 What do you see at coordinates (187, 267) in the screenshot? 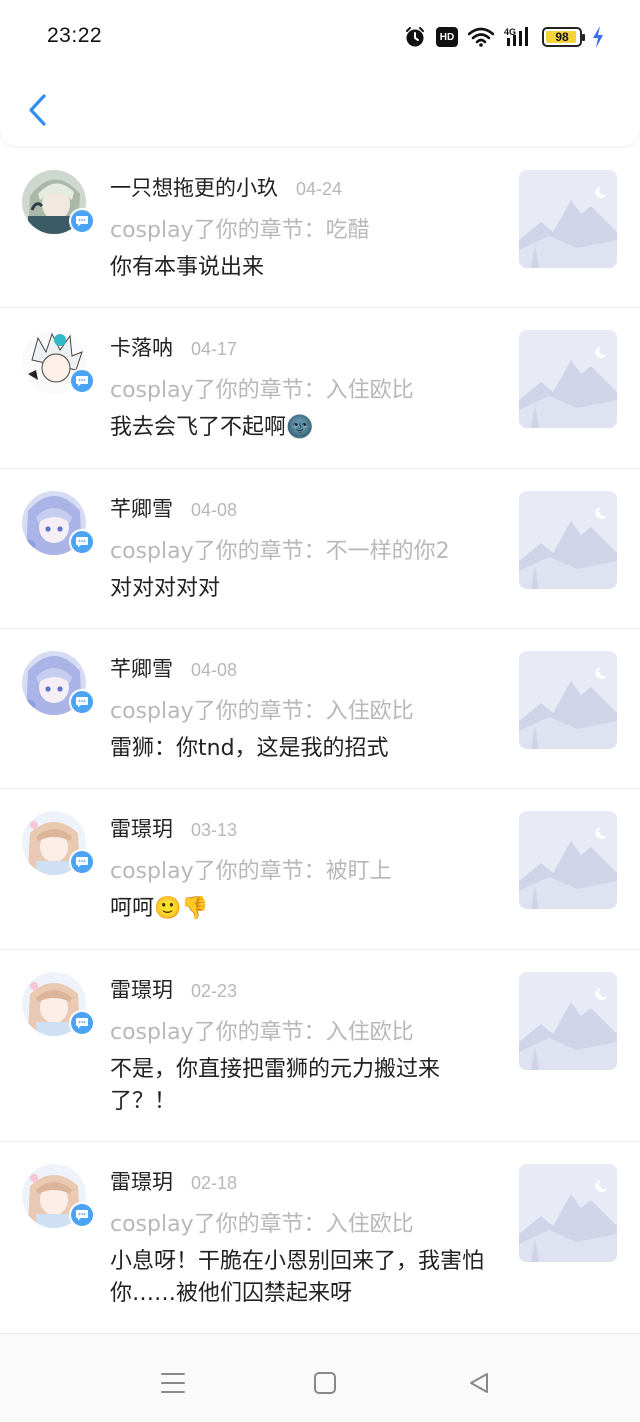
I see `comment-body: 你有本事说出来` at bounding box center [187, 267].